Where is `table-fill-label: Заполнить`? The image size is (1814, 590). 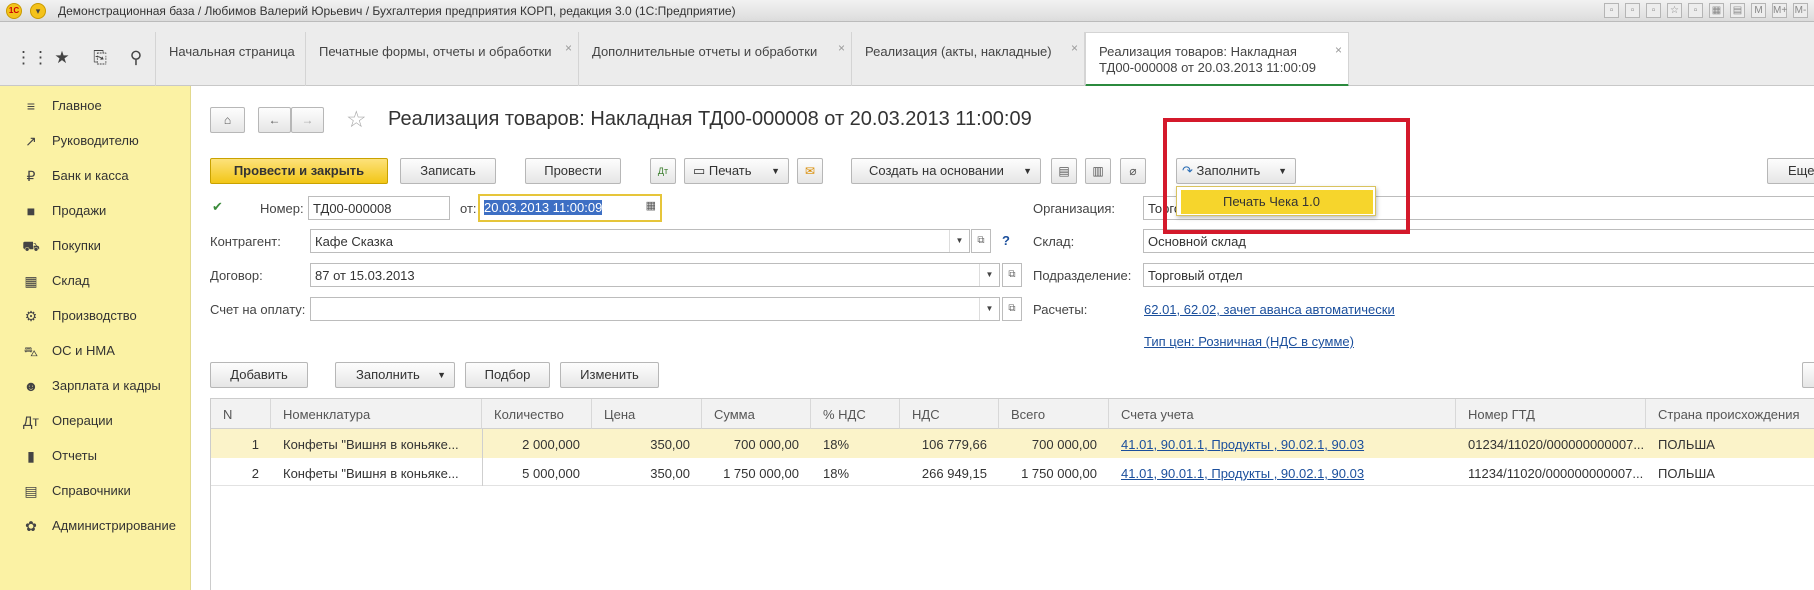 table-fill-label: Заполнить is located at coordinates (388, 374).